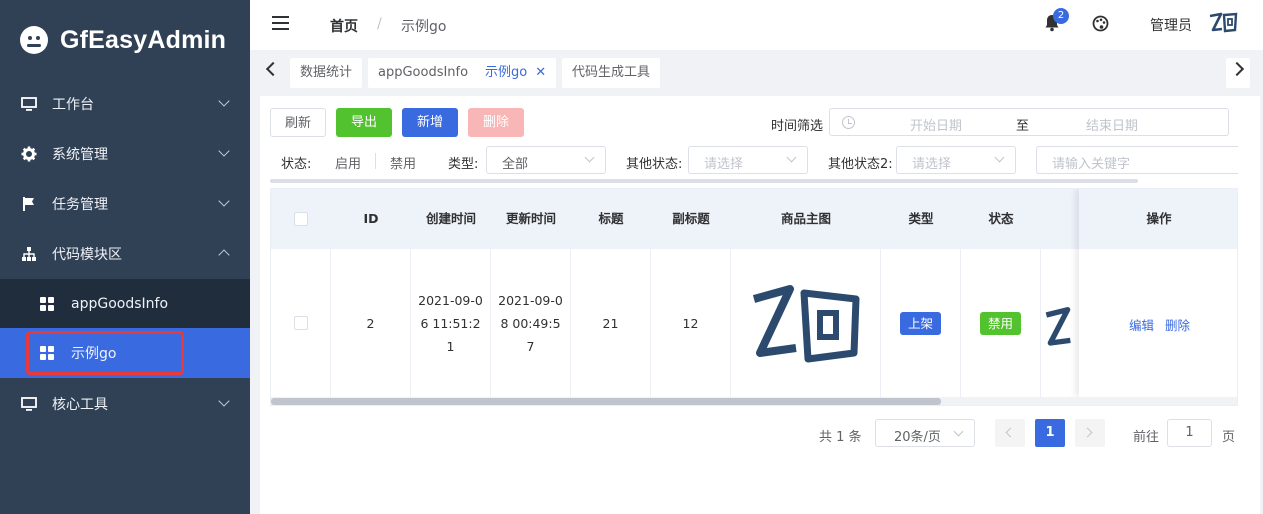 The image size is (1263, 514). What do you see at coordinates (280, 23) in the screenshot?
I see `menu-toggle-icon` at bounding box center [280, 23].